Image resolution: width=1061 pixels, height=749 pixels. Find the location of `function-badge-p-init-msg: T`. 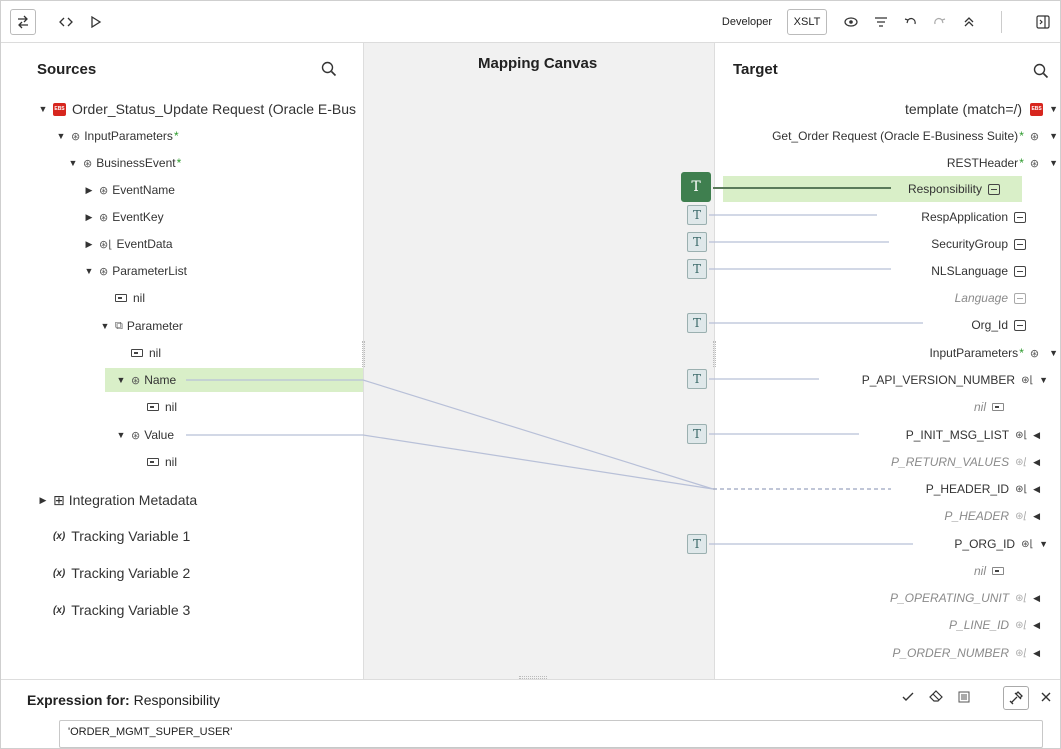

function-badge-p-init-msg: T is located at coordinates (697, 434).